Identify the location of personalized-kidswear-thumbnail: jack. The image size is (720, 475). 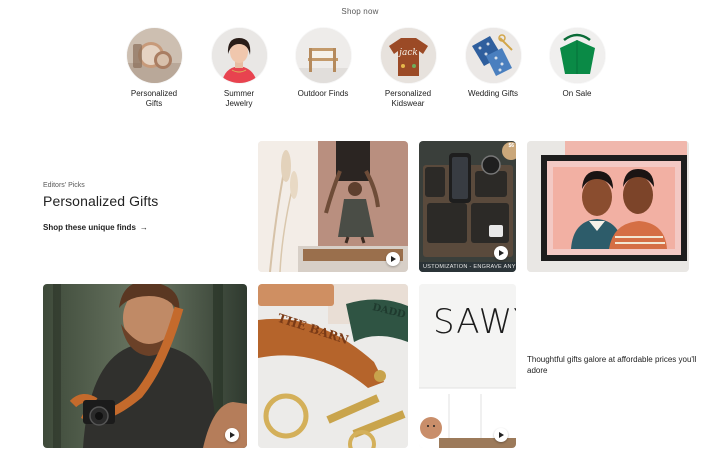
(408, 55).